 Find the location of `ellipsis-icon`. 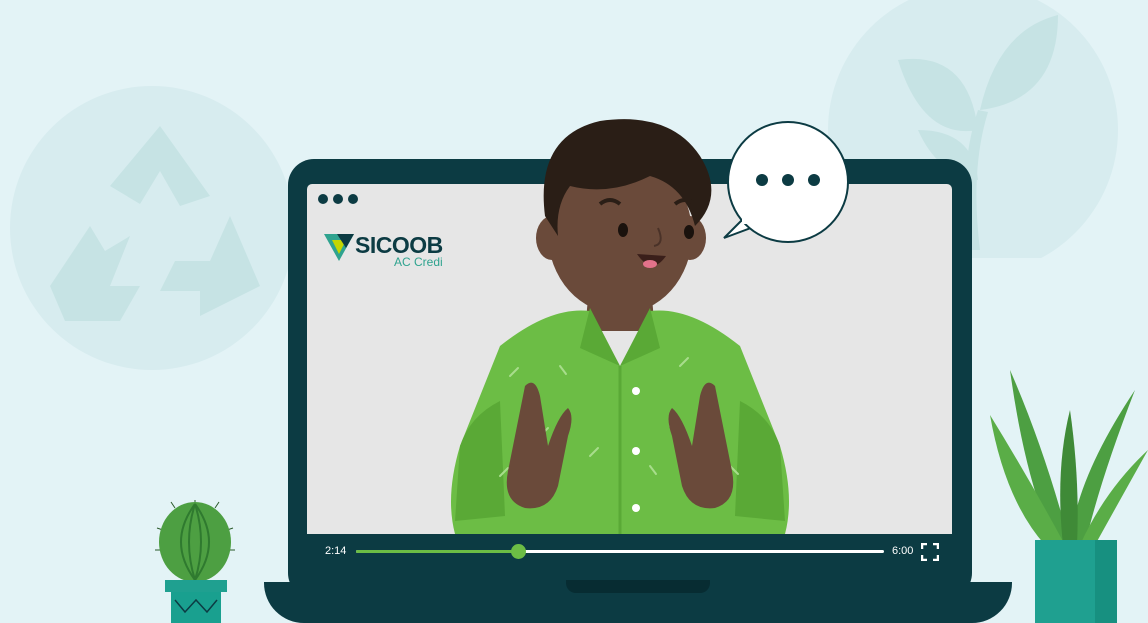

ellipsis-icon is located at coordinates (788, 180).